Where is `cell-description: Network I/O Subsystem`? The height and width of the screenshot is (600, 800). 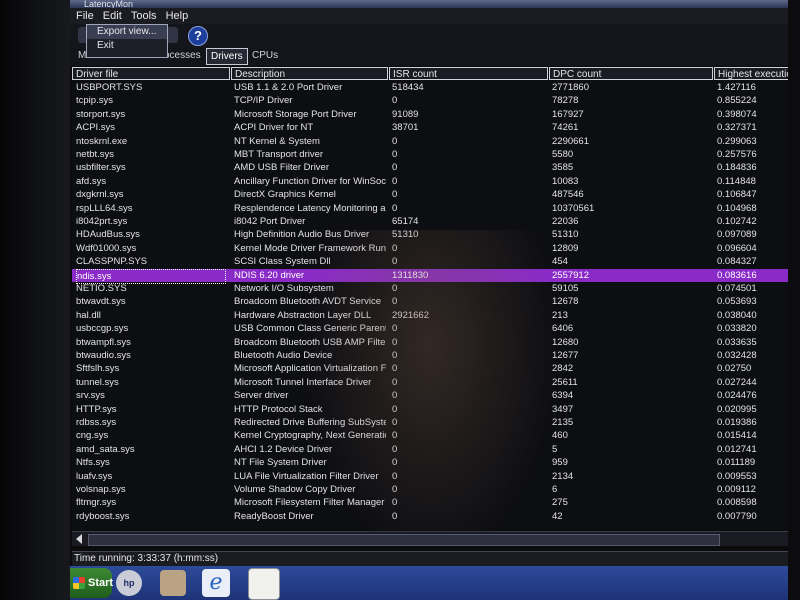
cell-description: Network I/O Subsystem is located at coordinates (284, 288).